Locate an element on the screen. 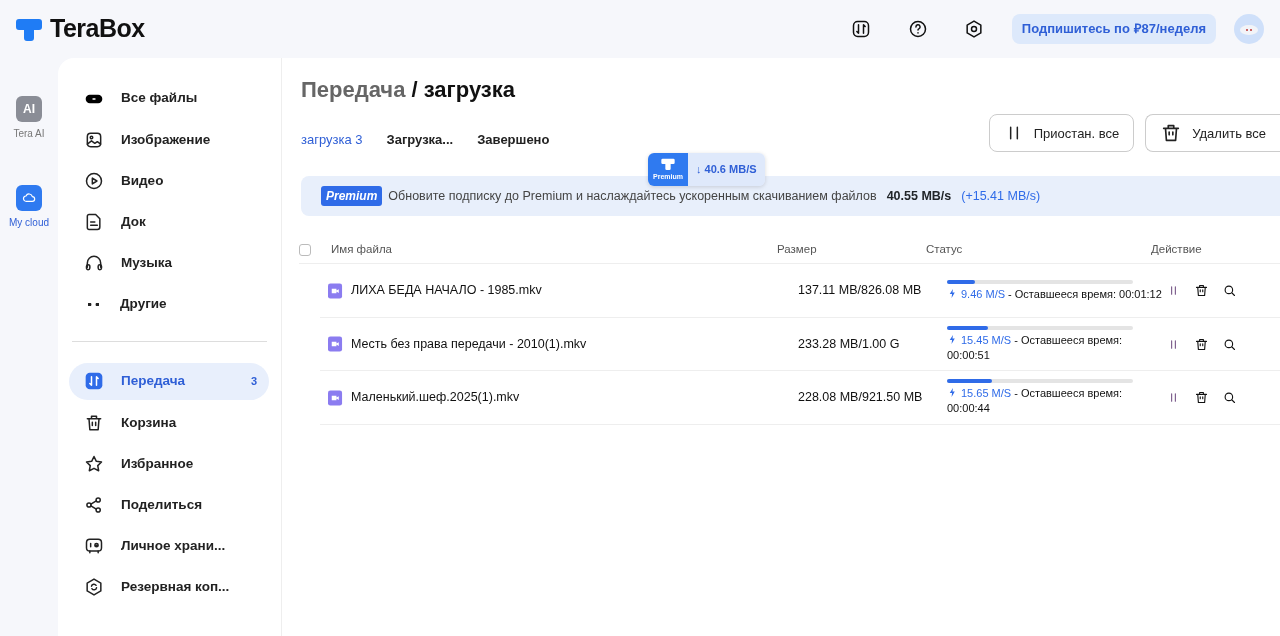  logo-text: TeraBox is located at coordinates (97, 29).